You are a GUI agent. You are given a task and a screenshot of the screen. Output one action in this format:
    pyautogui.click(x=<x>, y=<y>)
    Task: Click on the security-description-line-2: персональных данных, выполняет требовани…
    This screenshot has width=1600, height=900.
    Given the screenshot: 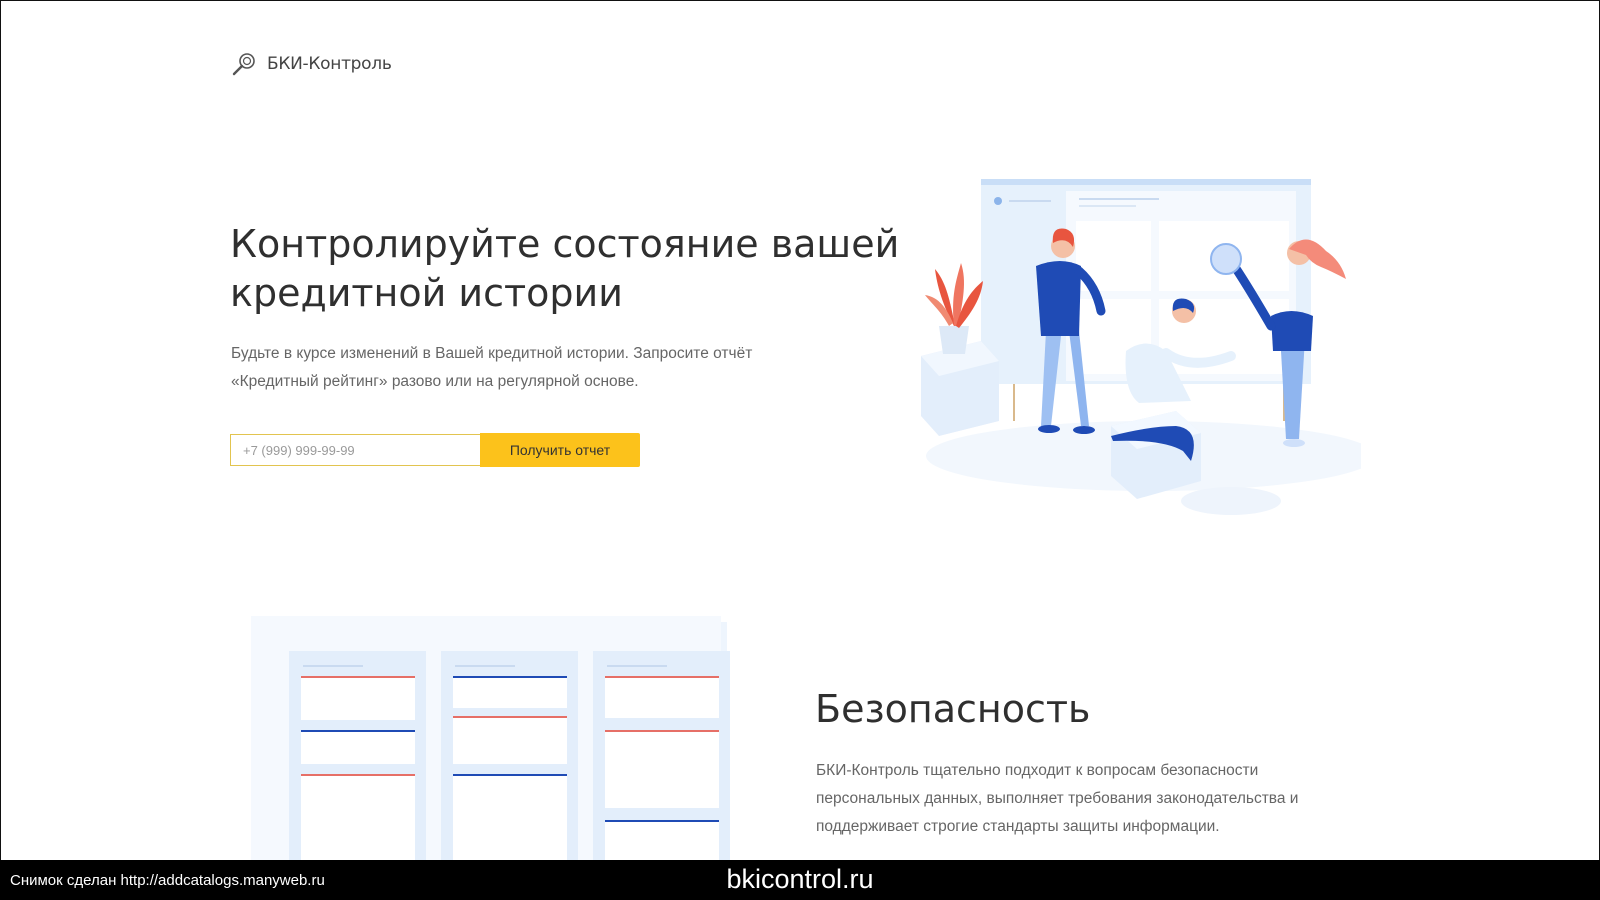 What is the action you would take?
    pyautogui.click(x=1057, y=798)
    